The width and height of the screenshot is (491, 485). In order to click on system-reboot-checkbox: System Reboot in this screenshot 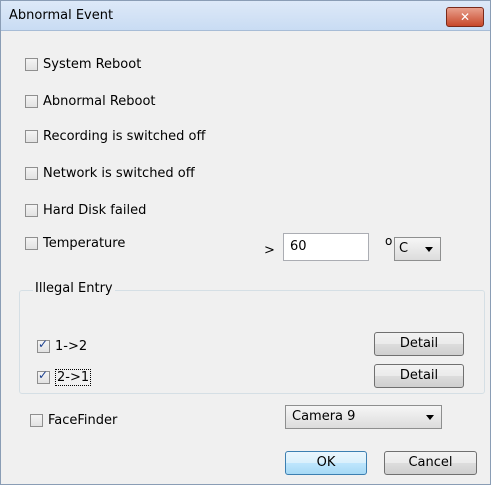, I will do `click(83, 64)`.